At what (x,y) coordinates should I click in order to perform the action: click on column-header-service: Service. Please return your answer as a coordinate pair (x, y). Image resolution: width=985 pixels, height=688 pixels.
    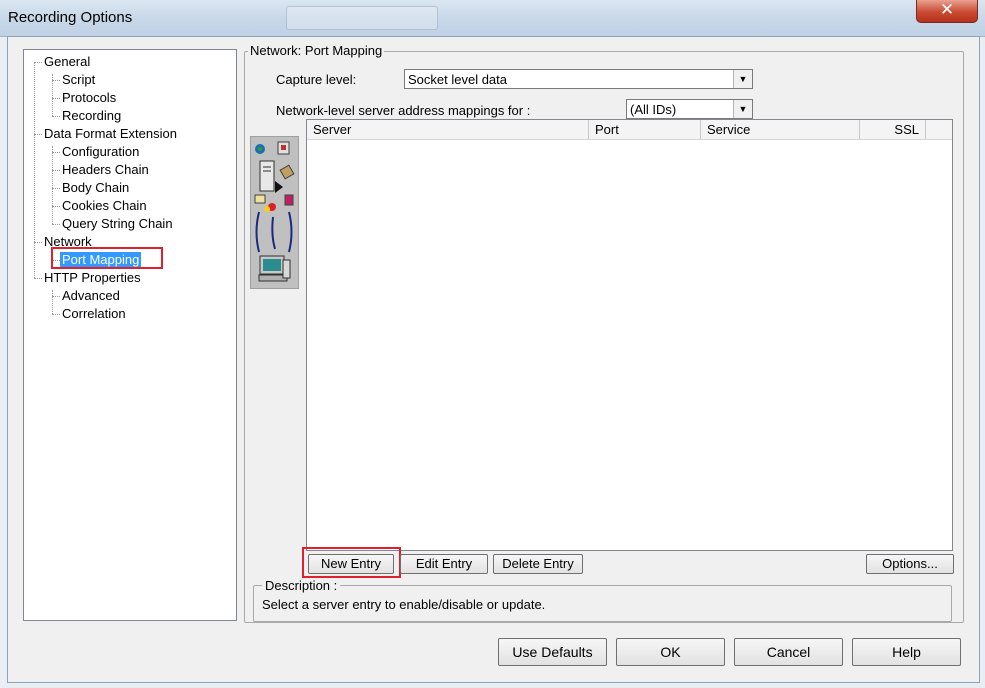
    Looking at the image, I should click on (780, 129).